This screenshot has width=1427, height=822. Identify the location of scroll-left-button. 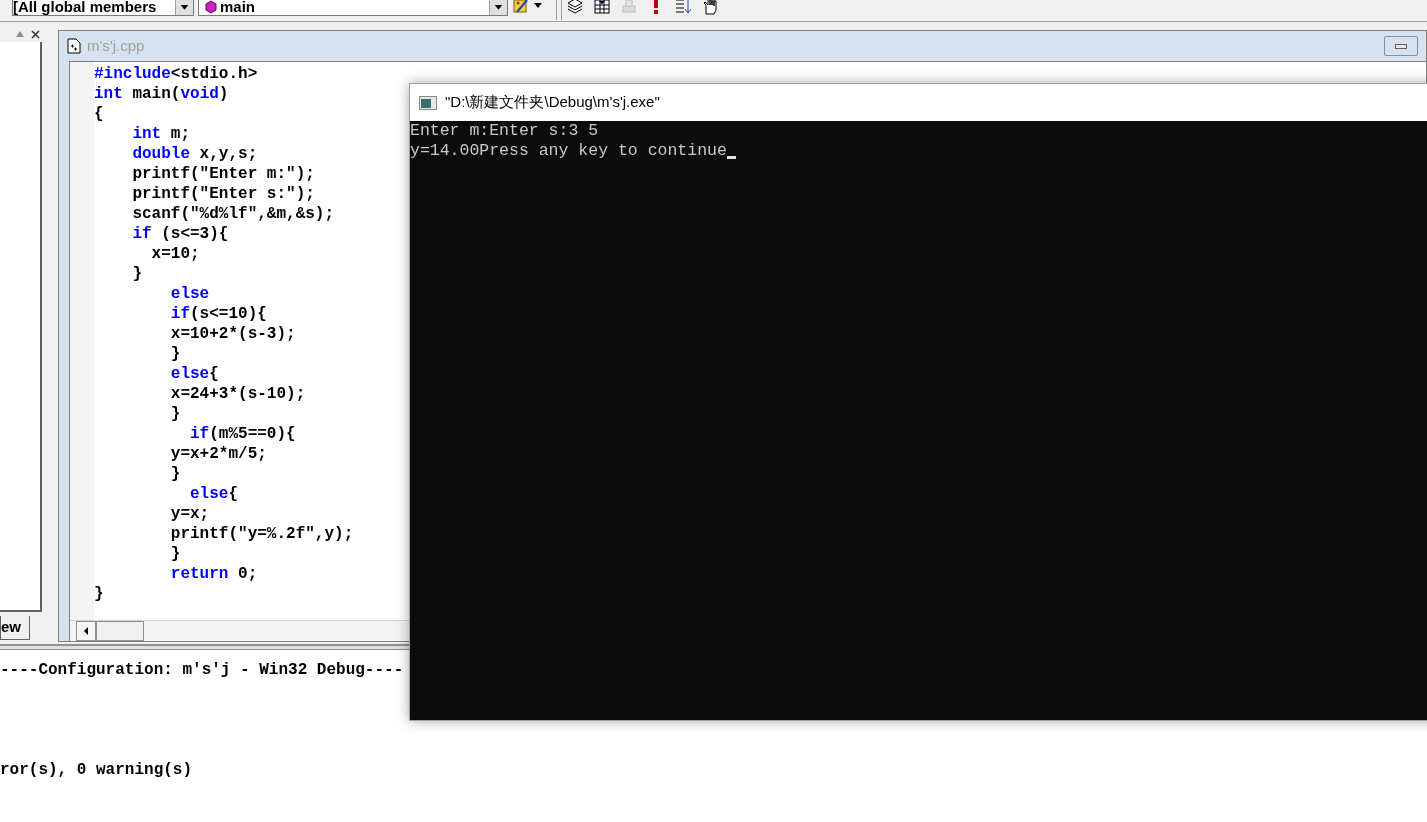
(86, 631).